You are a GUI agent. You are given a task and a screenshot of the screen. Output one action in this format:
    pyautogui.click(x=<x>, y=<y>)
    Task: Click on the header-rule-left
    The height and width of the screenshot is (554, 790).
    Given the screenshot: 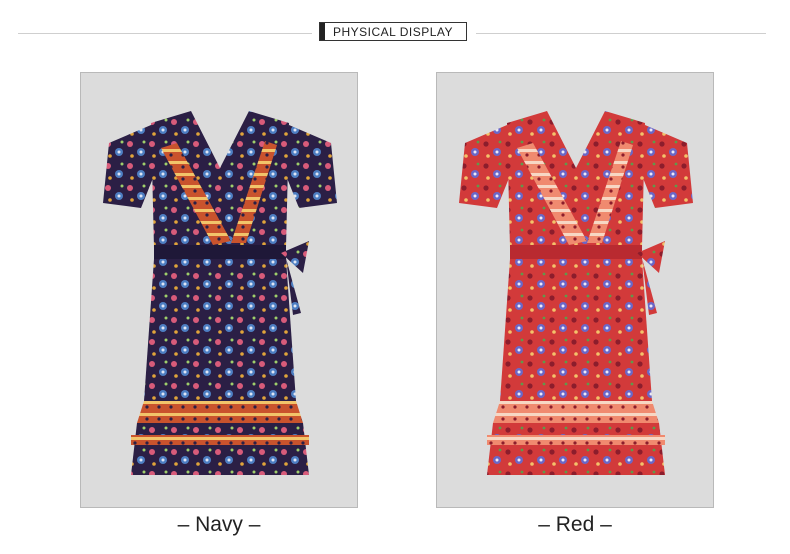 What is the action you would take?
    pyautogui.click(x=165, y=33)
    